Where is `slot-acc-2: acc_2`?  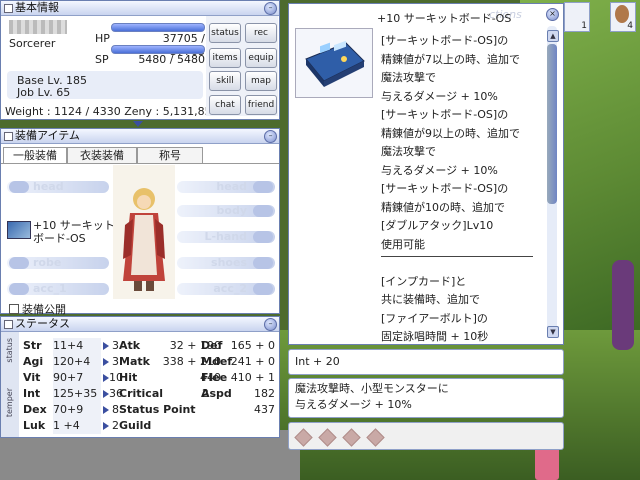 slot-acc-2: acc_2 is located at coordinates (226, 289).